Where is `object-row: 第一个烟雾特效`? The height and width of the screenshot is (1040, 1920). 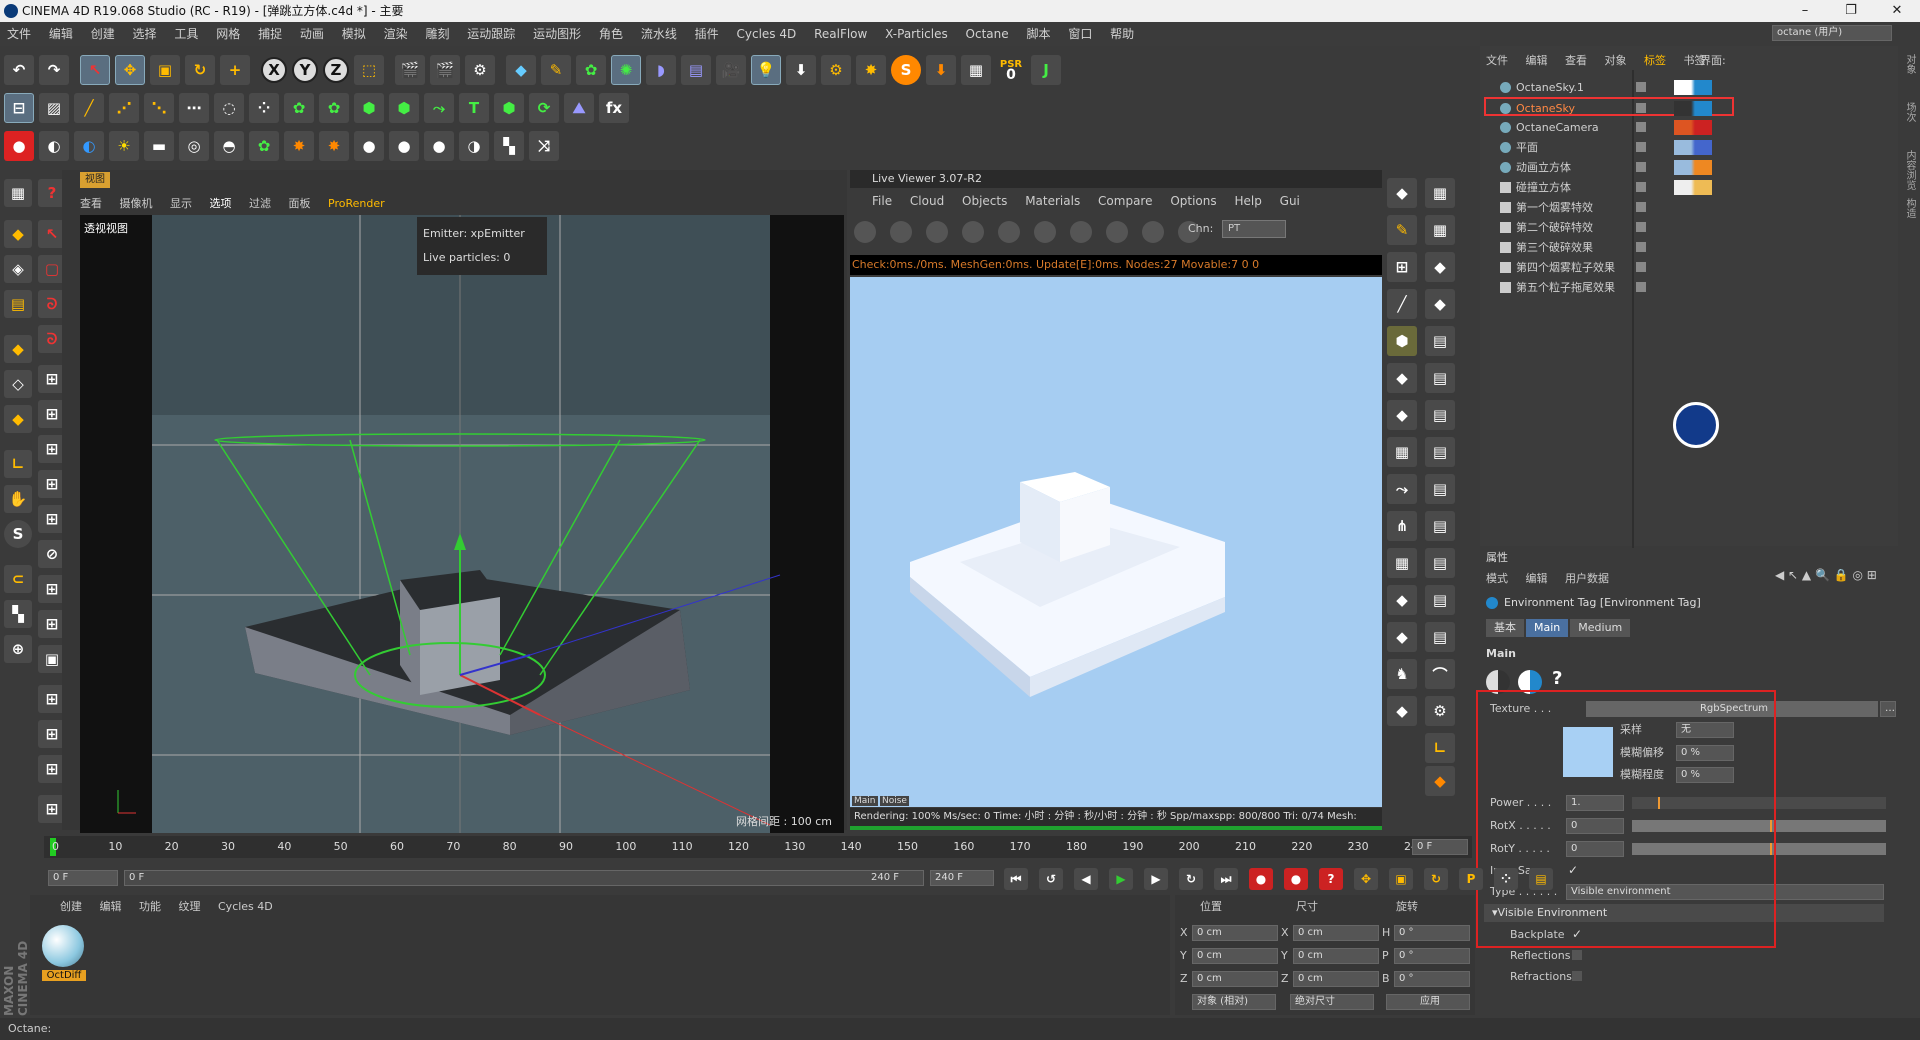 object-row: 第一个烟雾特效 is located at coordinates (1686, 207).